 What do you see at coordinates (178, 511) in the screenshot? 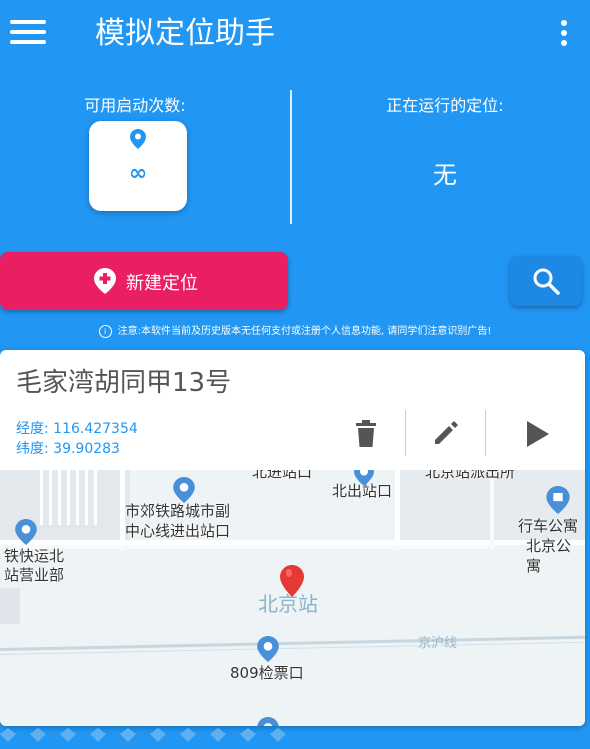
I see `map-label: 市郊铁路城市副` at bounding box center [178, 511].